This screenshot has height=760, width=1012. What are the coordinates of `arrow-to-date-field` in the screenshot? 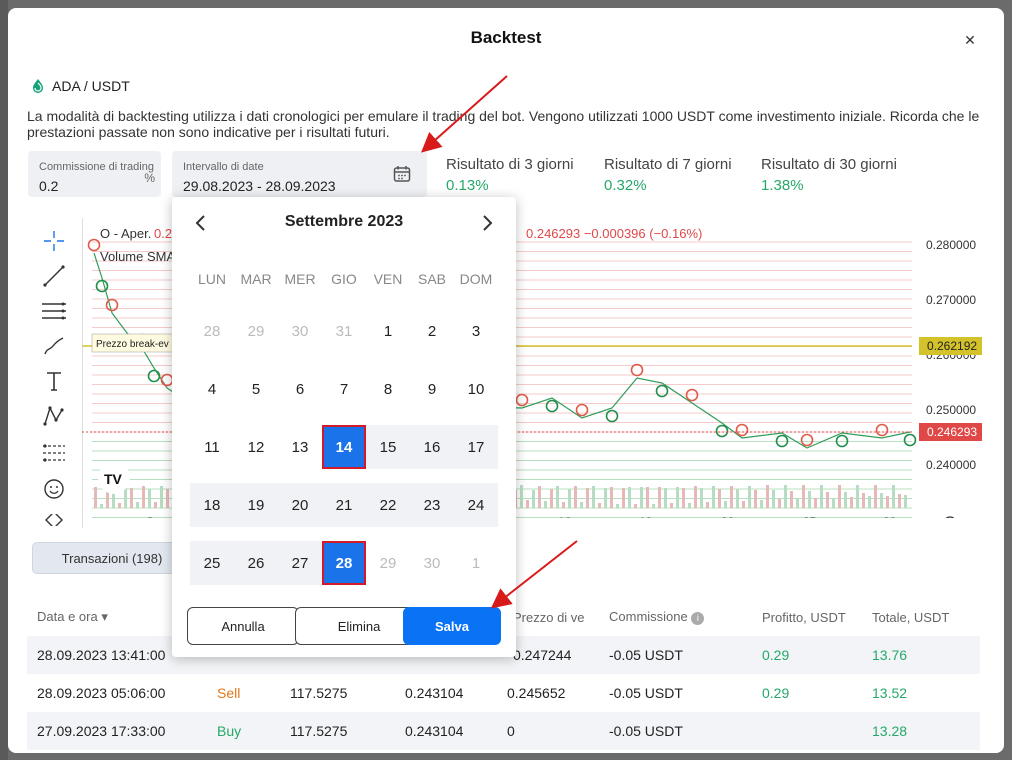 It's located at (464, 114).